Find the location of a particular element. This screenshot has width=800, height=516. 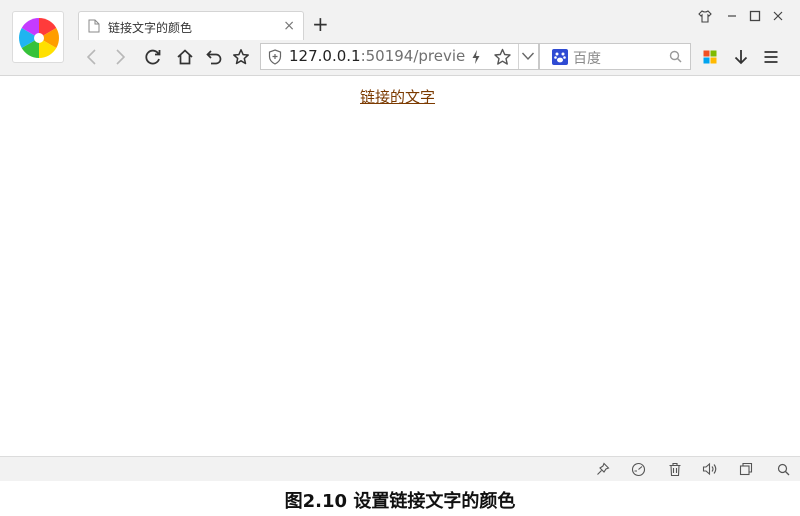

menu-icon is located at coordinates (771, 57).